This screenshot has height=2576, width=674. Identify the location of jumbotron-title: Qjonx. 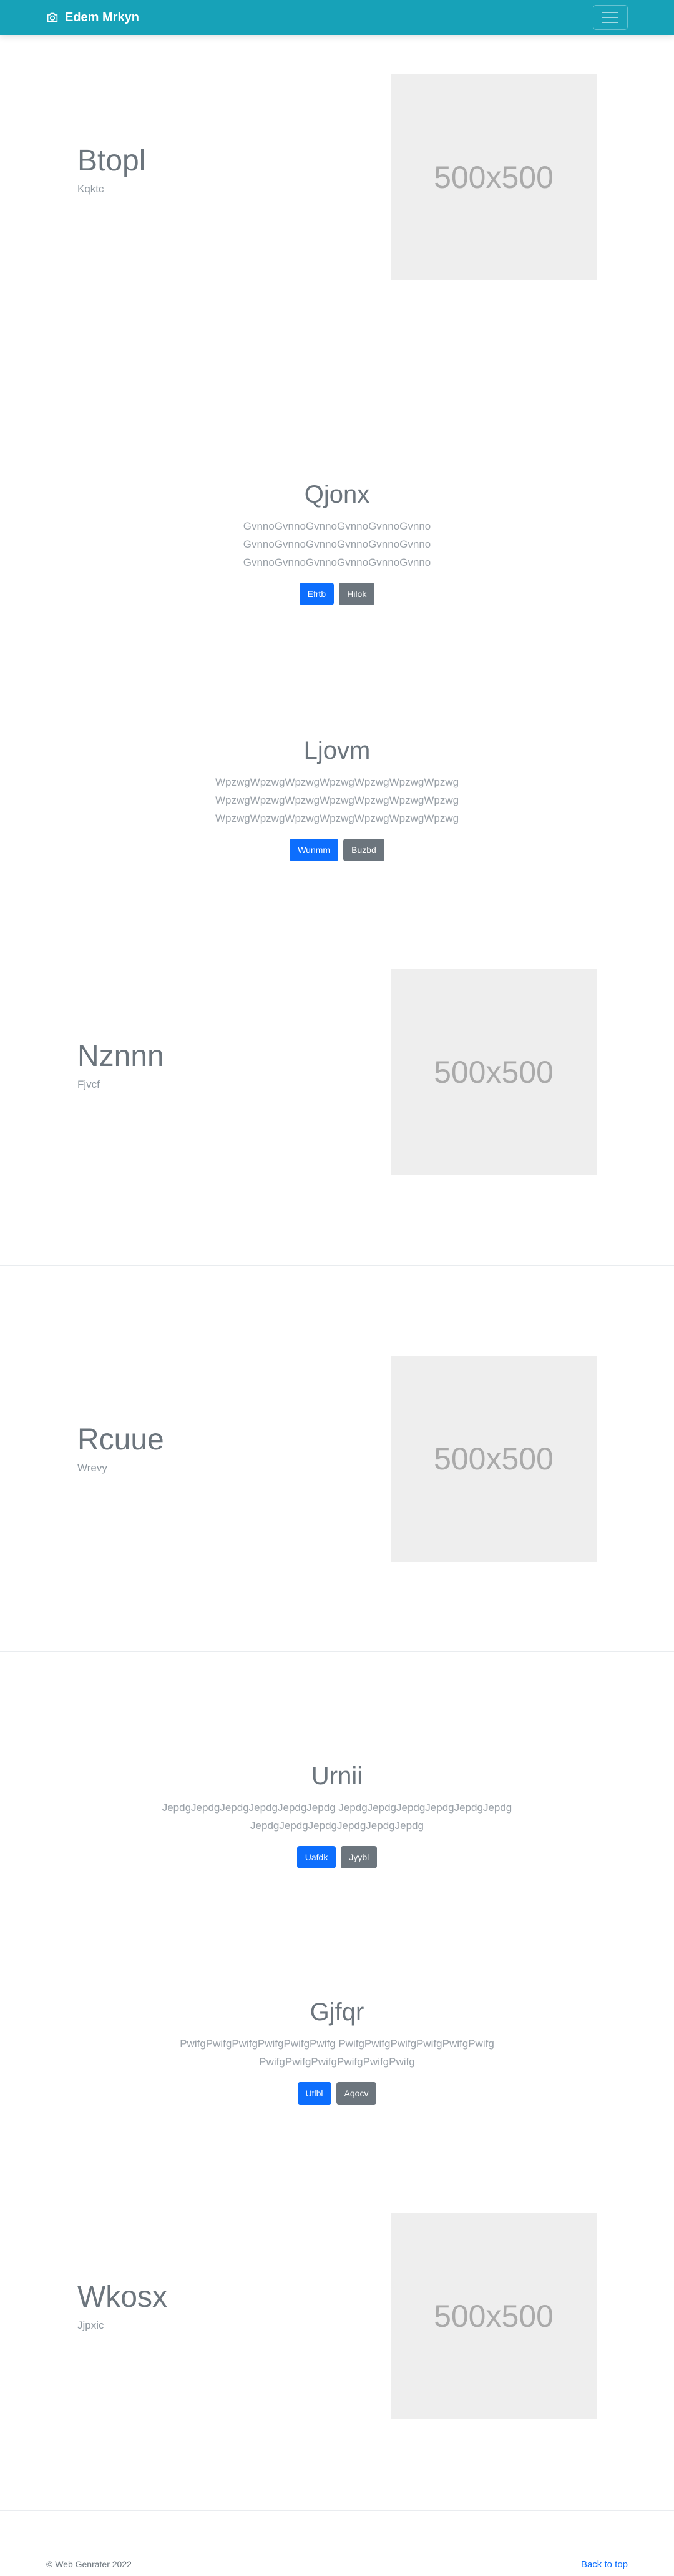
(337, 494).